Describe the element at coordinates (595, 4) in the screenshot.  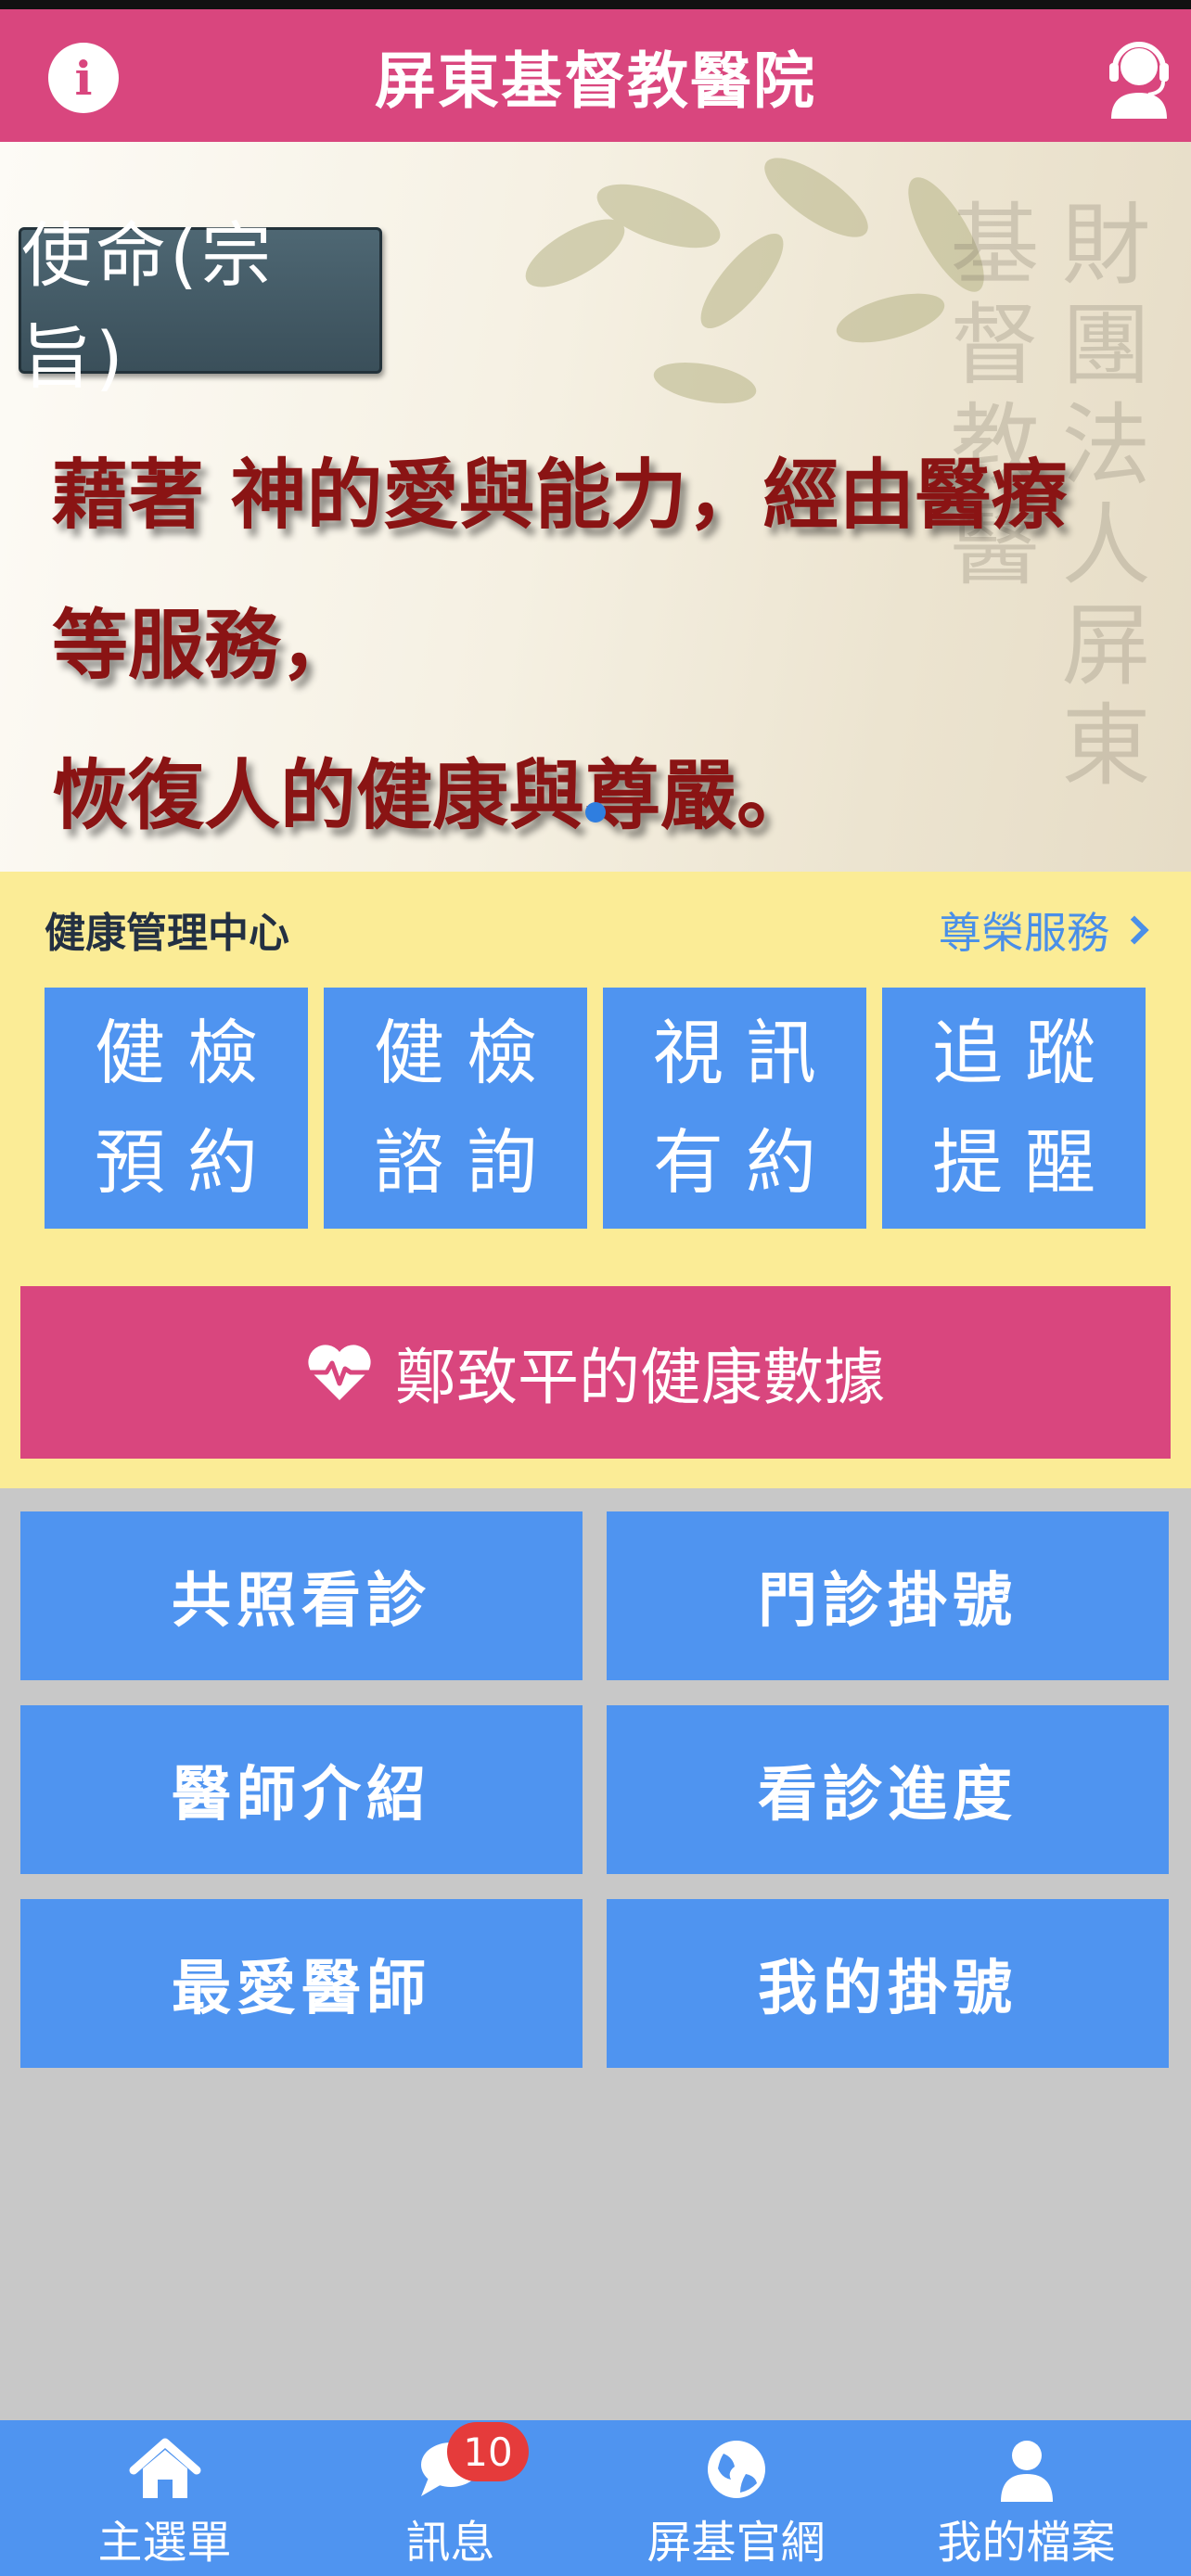
I see `status-strip` at that location.